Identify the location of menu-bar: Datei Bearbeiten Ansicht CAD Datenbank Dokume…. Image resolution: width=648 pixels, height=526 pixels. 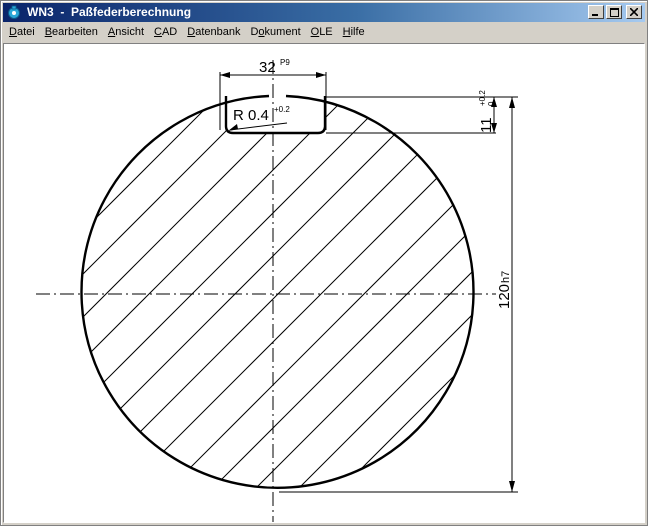
(324, 32).